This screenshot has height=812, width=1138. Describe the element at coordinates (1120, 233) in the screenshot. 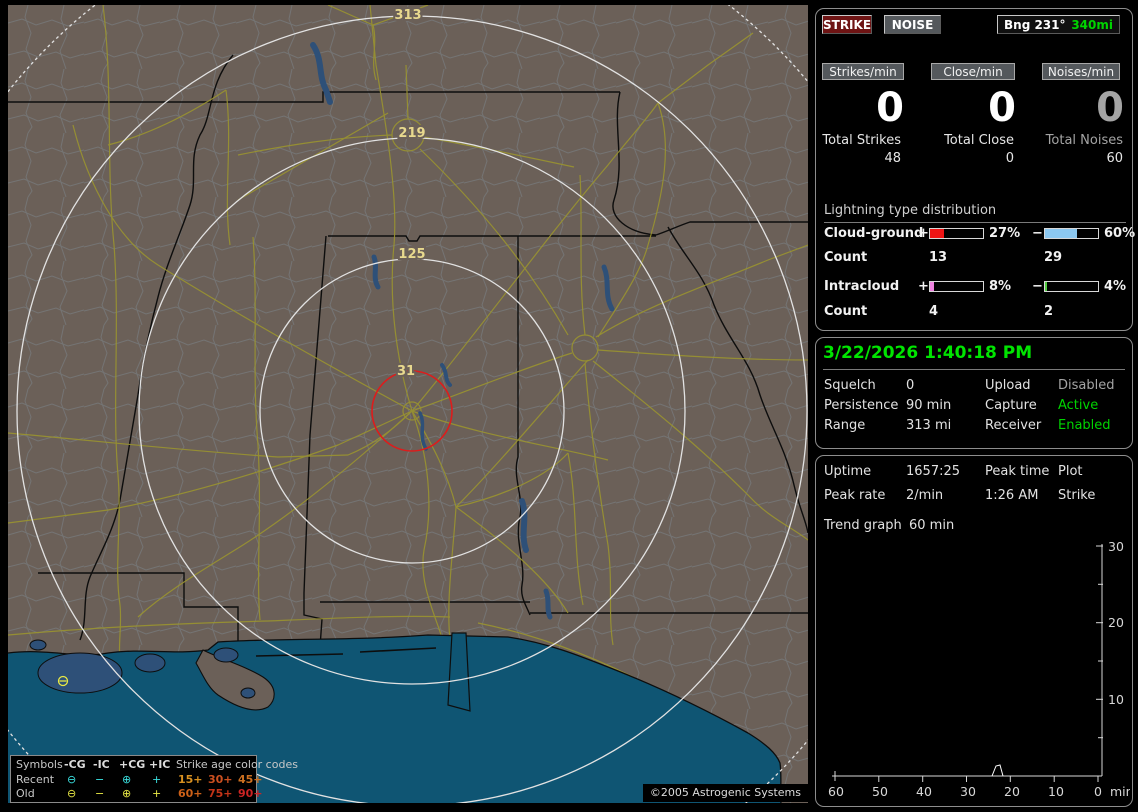

I see `cg-negative-pct: 60%` at that location.